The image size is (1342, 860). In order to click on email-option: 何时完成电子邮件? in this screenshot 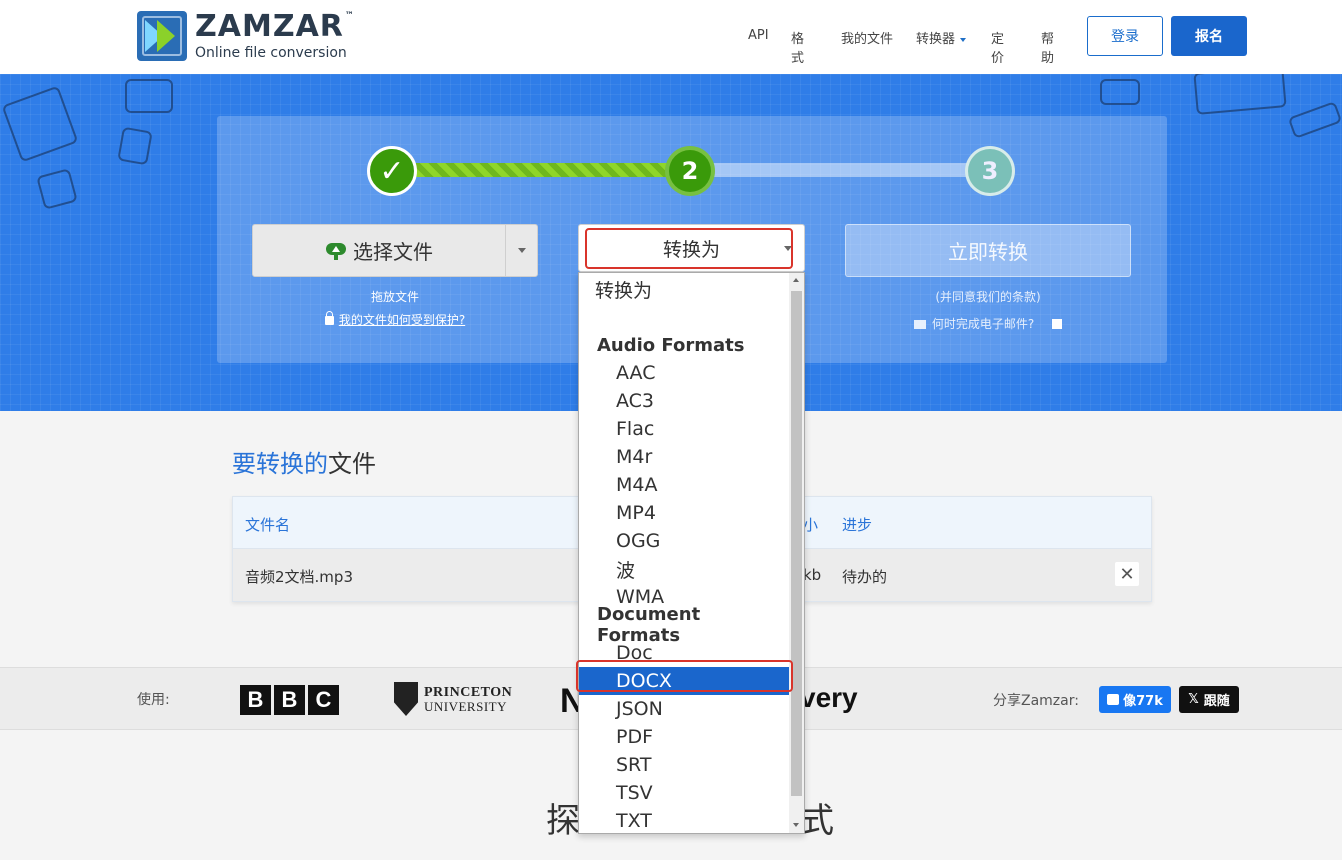, I will do `click(988, 323)`.